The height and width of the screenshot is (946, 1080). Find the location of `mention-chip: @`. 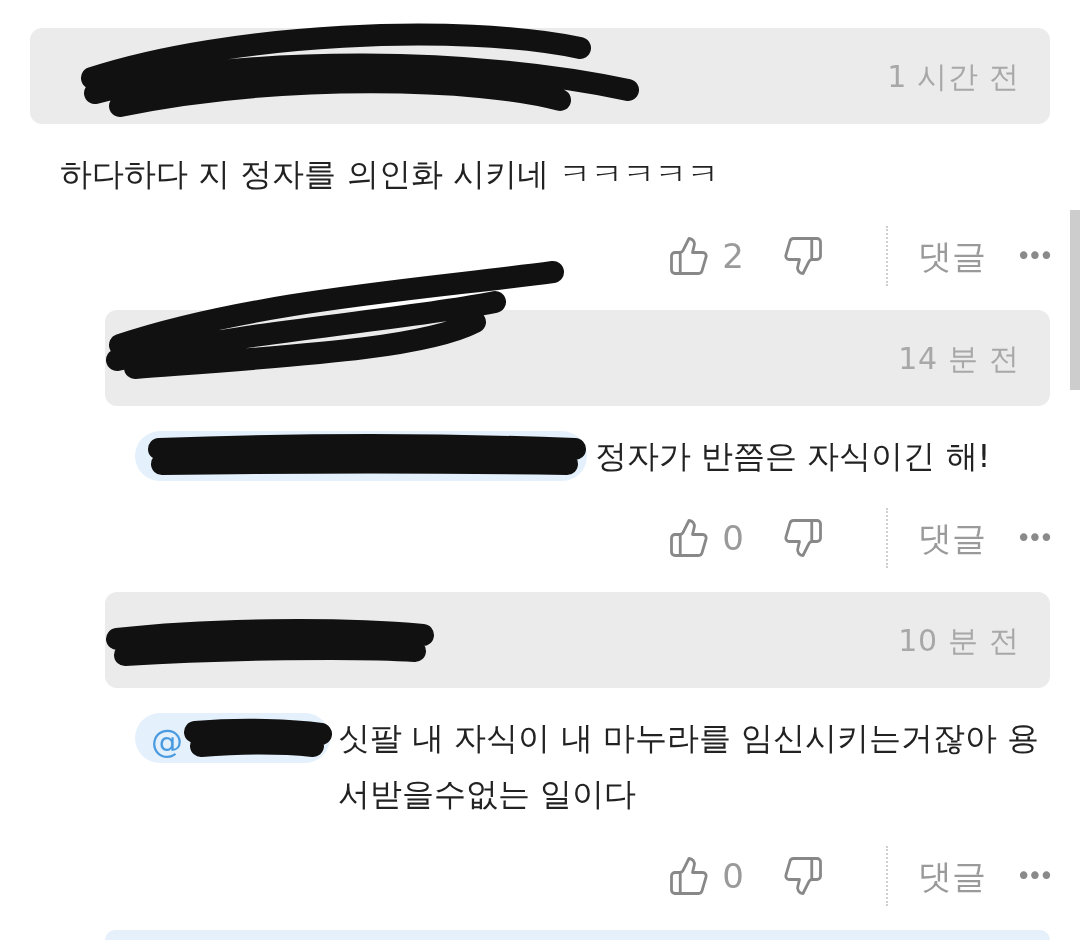

mention-chip: @ is located at coordinates (232, 738).